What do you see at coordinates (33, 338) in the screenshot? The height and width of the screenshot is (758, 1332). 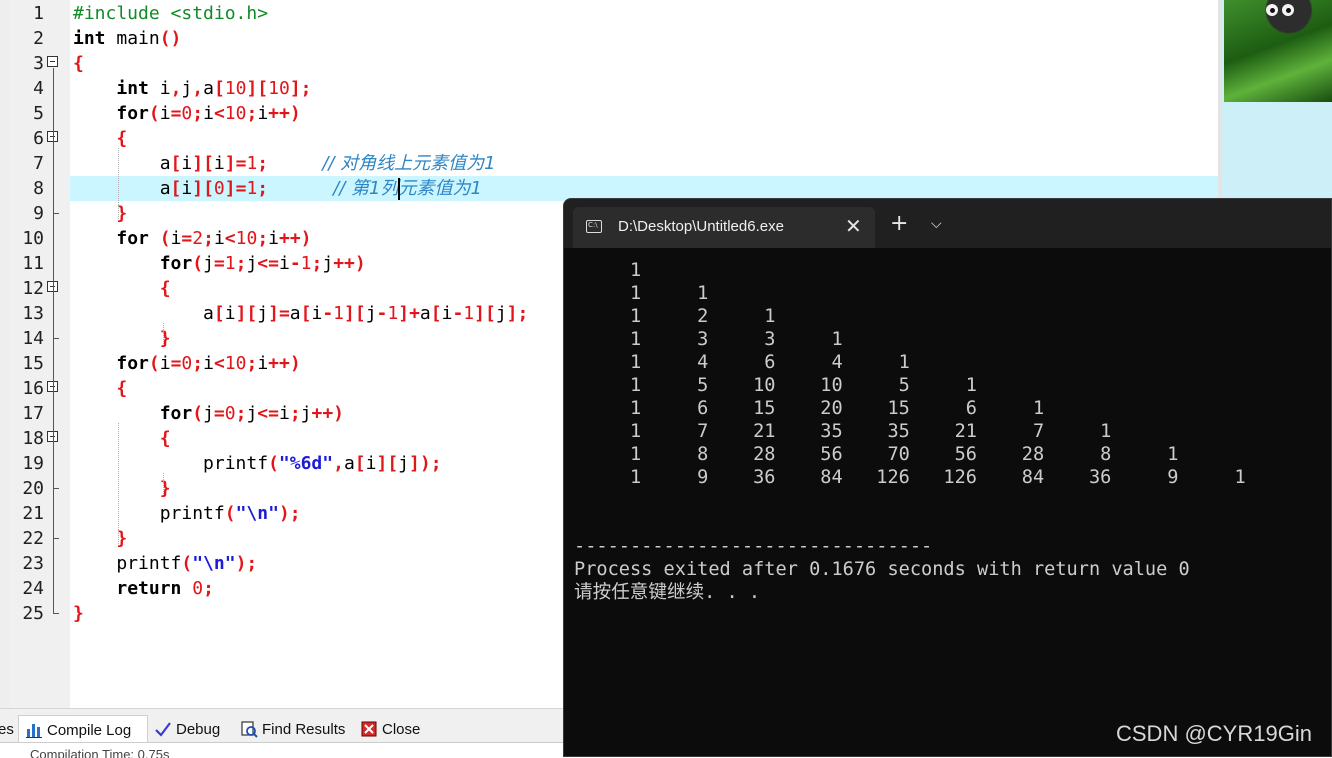 I see `line-number: 14` at bounding box center [33, 338].